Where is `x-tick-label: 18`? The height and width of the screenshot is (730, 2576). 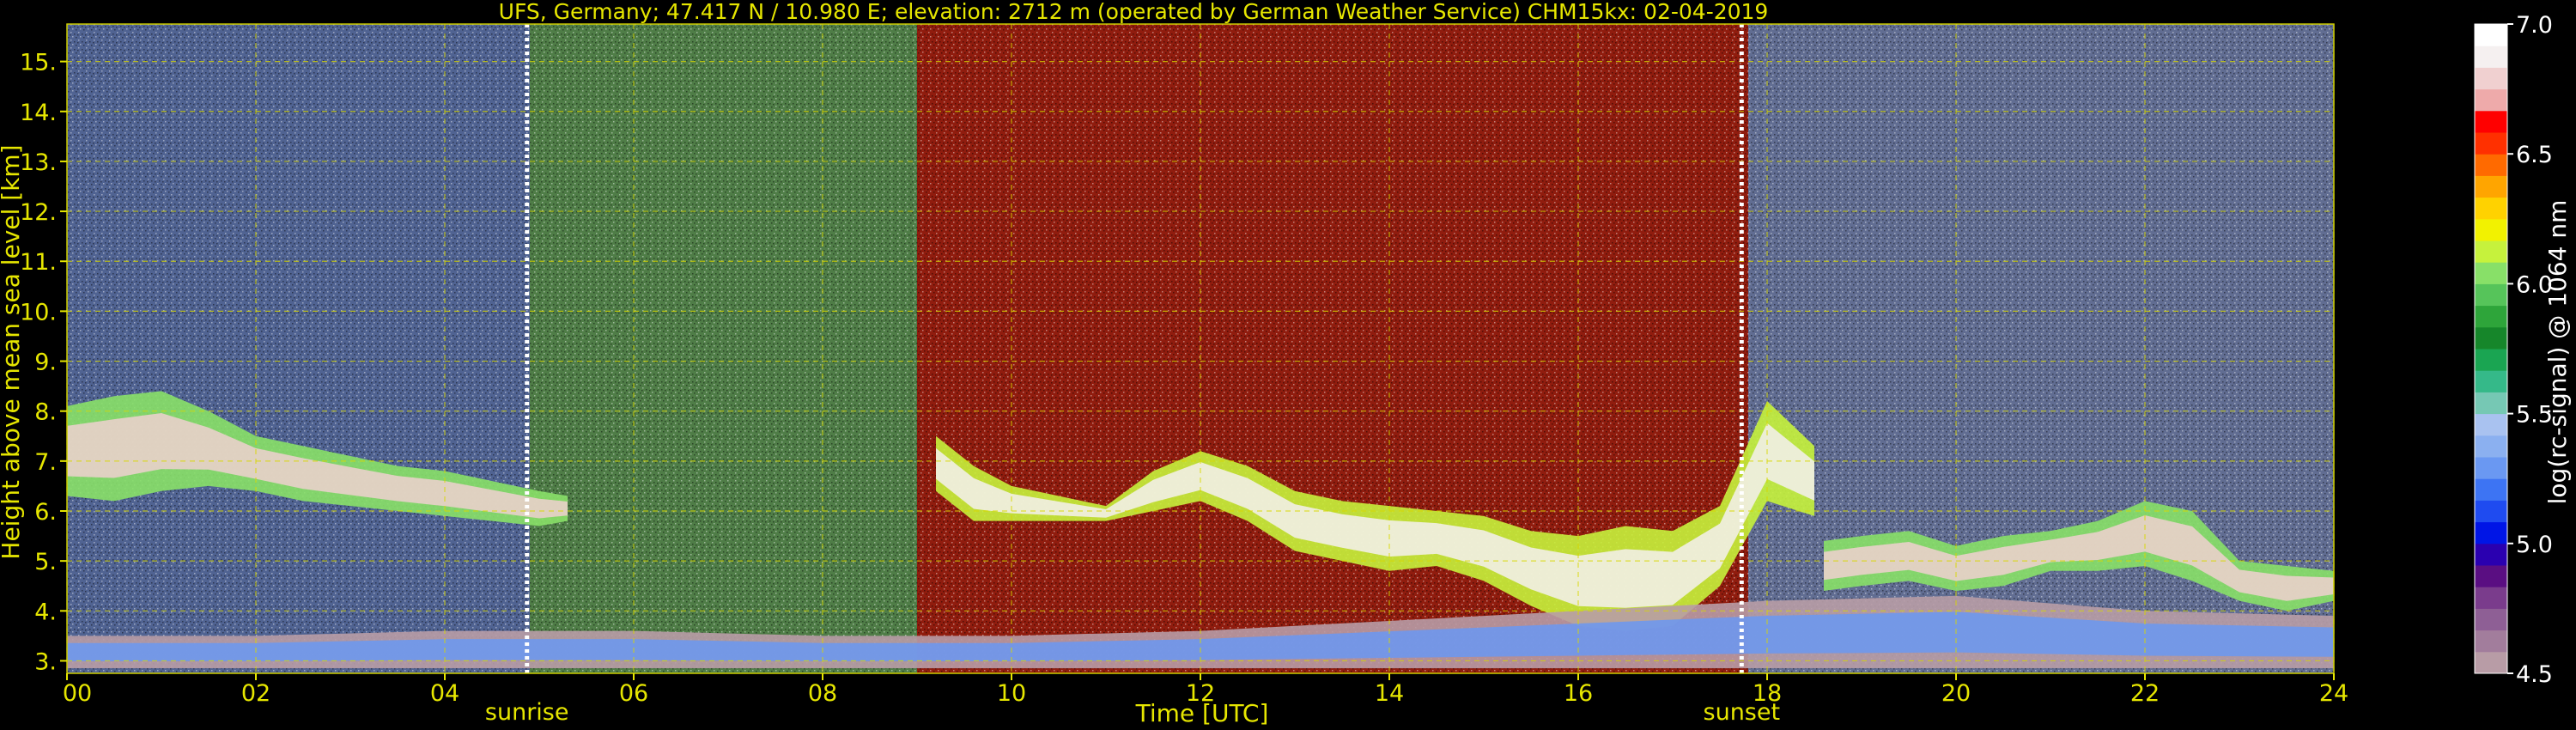
x-tick-label: 18 is located at coordinates (1768, 693).